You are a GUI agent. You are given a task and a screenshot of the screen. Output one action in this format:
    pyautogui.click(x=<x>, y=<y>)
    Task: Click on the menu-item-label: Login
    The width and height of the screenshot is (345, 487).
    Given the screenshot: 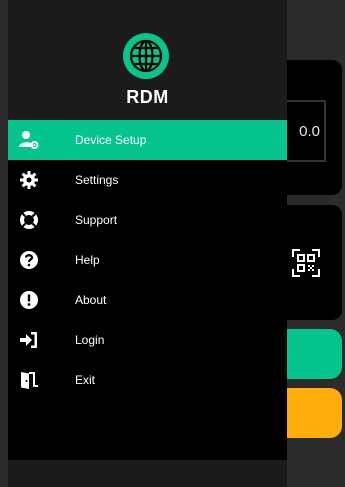 What is the action you would take?
    pyautogui.click(x=90, y=340)
    